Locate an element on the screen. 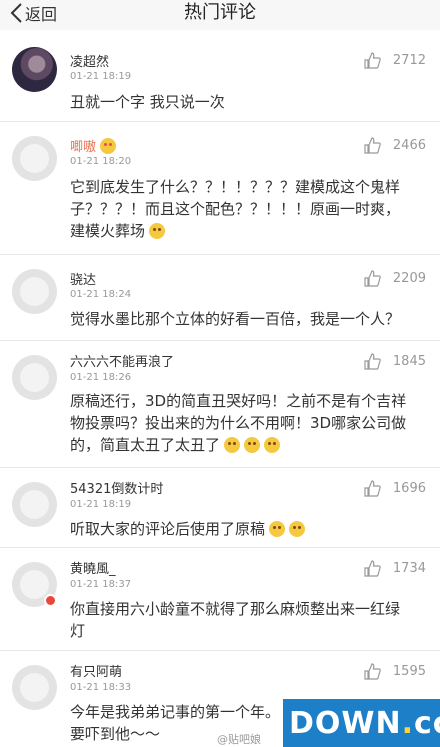  comment-time: 01-21 18:33 is located at coordinates (101, 687).